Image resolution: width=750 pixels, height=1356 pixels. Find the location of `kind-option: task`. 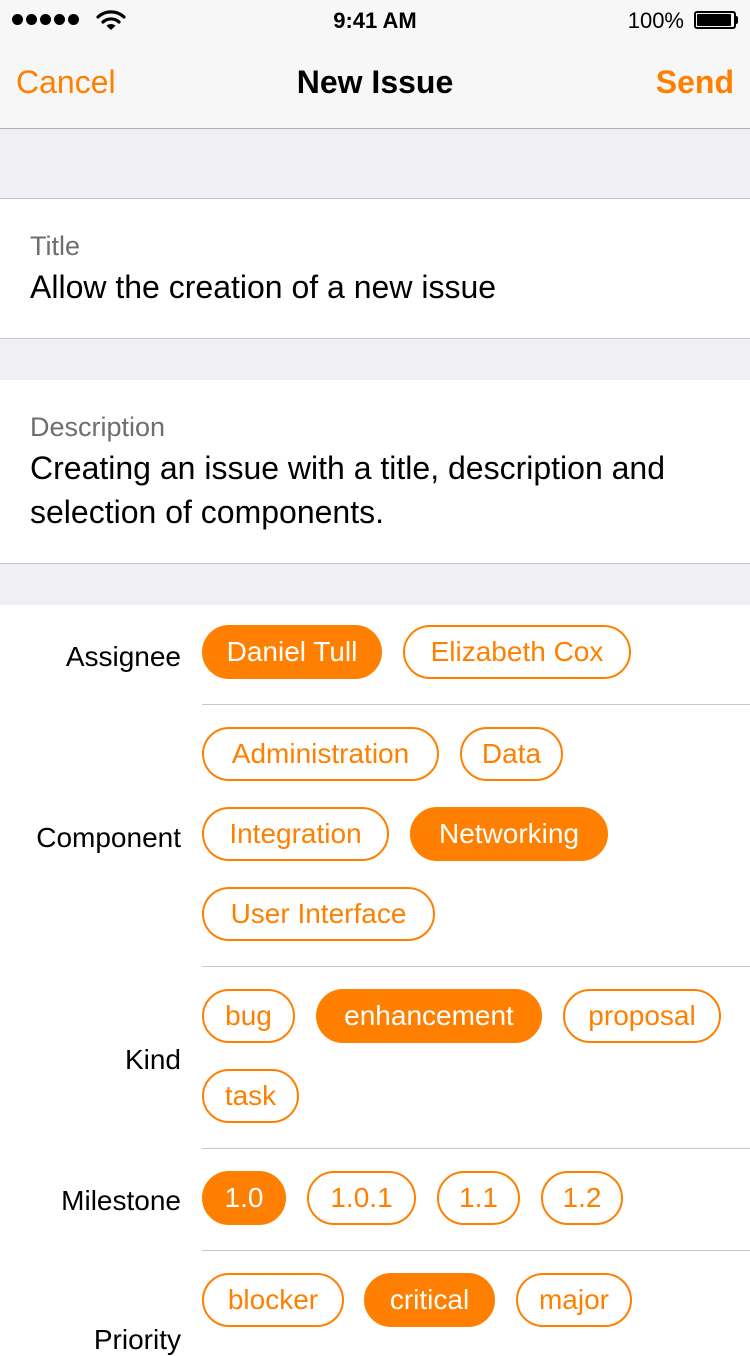

kind-option: task is located at coordinates (250, 1096).